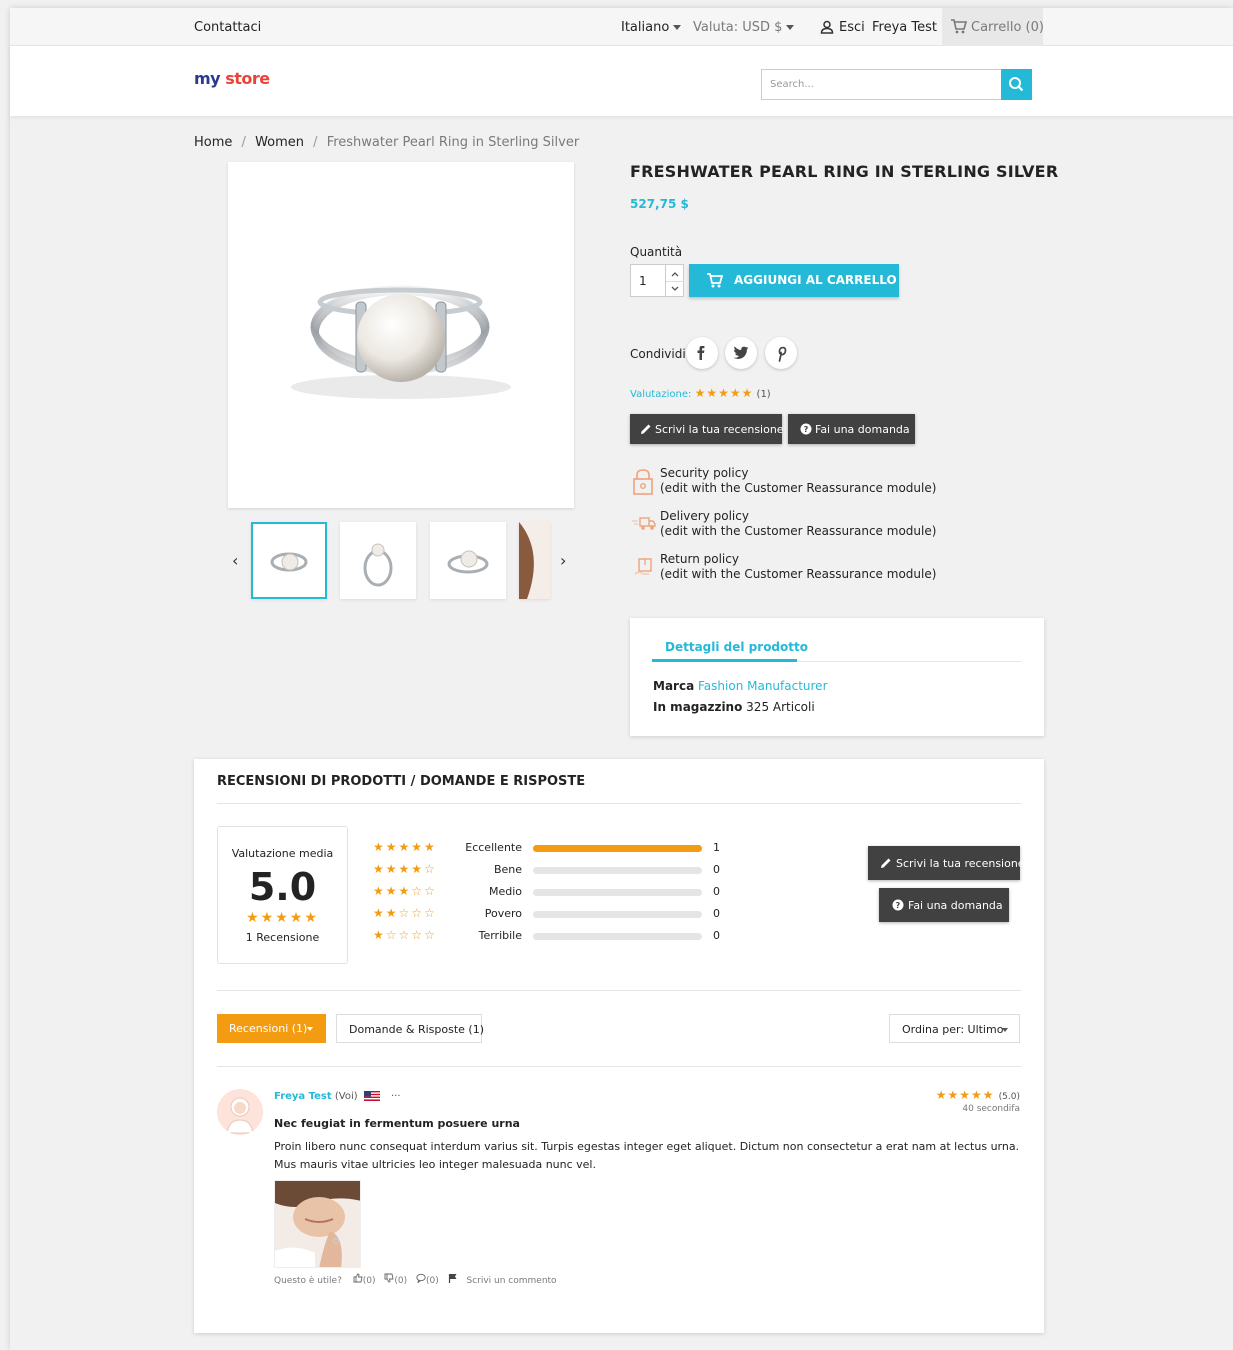 The height and width of the screenshot is (1350, 1233). What do you see at coordinates (738, 27) in the screenshot?
I see `currency-label: Valuta: USD $` at bounding box center [738, 27].